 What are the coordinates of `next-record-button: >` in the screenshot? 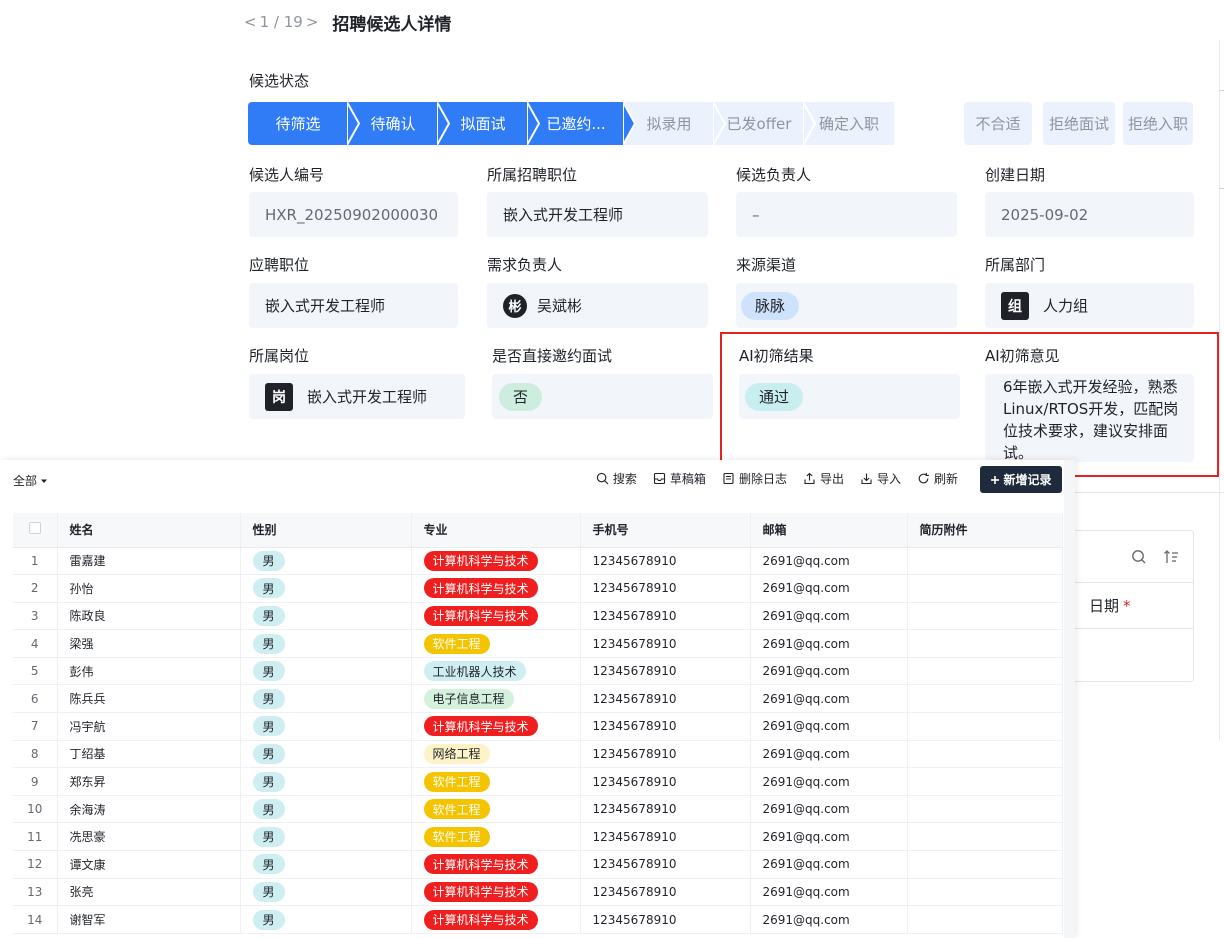 It's located at (312, 22).